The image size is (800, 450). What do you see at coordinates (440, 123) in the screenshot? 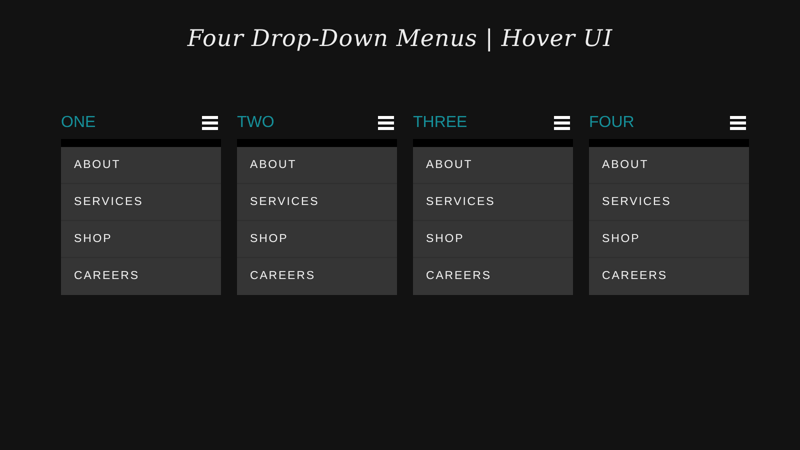
I see `menu-title: THREE` at bounding box center [440, 123].